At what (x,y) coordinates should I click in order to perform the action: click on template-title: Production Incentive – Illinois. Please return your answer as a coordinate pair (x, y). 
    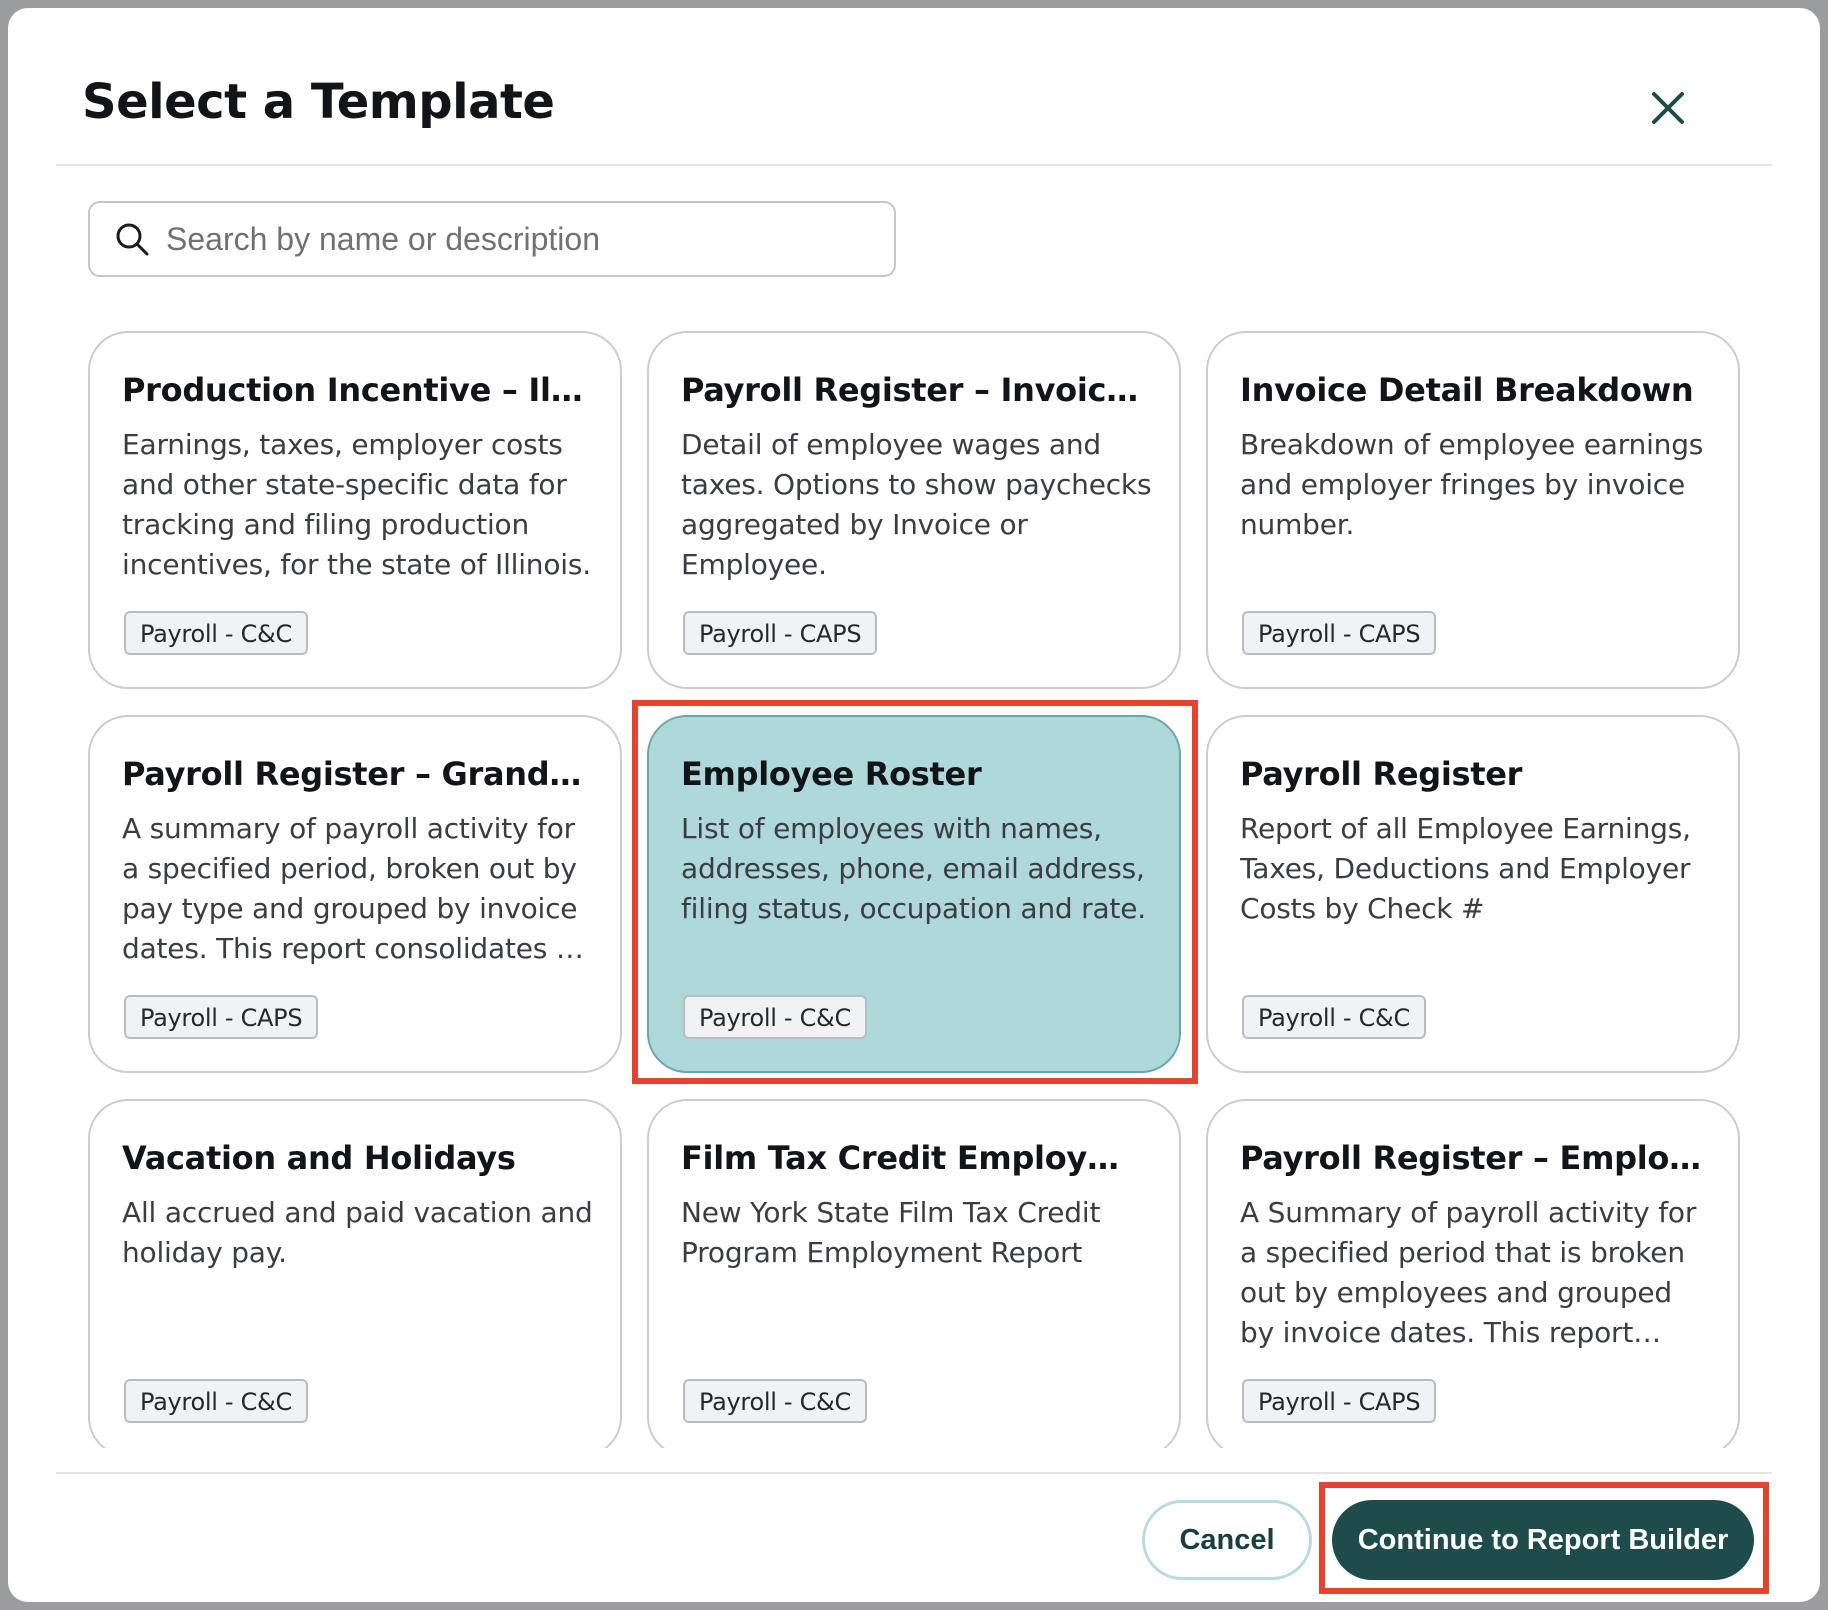
    Looking at the image, I should click on (357, 390).